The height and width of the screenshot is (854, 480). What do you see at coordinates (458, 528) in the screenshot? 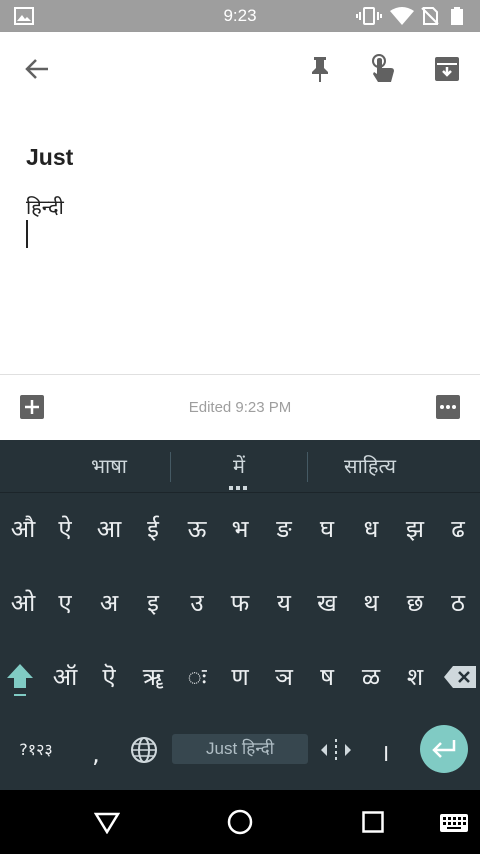
I see `key: ढ` at bounding box center [458, 528].